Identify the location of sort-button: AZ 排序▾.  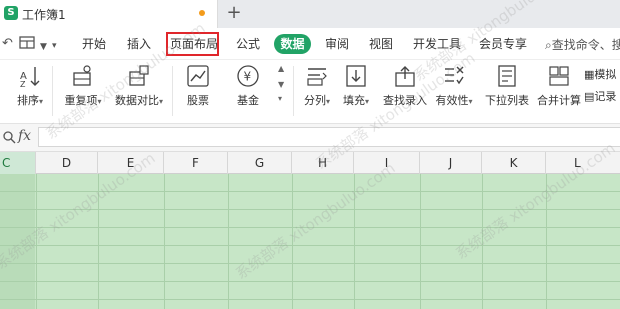
(30, 86).